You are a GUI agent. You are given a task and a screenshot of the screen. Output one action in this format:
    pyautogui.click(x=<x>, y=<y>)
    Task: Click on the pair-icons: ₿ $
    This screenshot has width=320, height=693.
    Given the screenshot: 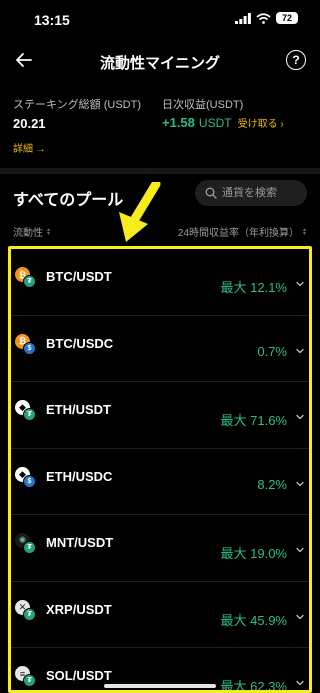 What is the action you would take?
    pyautogui.click(x=27, y=344)
    